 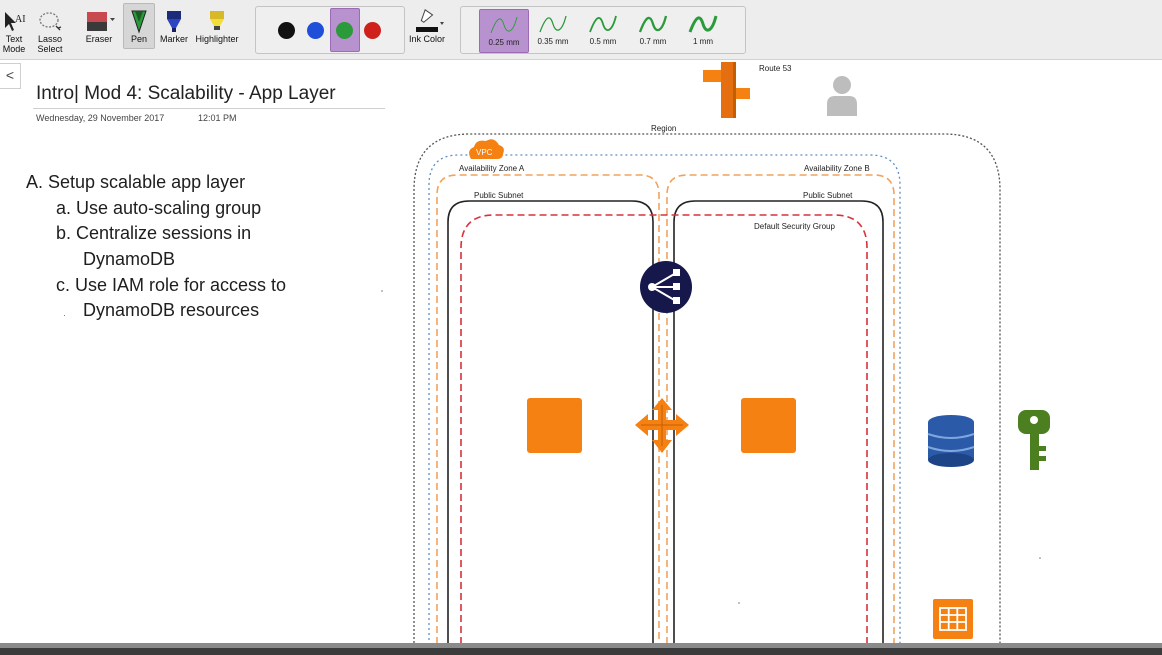 I want to click on load-balancer-icon, so click(x=666, y=287).